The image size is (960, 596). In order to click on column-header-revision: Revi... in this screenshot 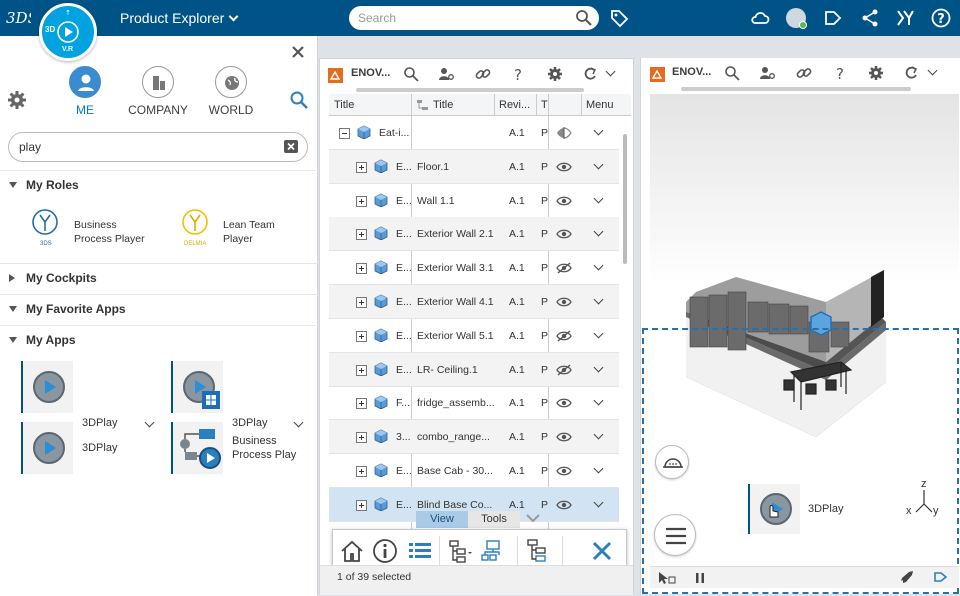, I will do `click(514, 105)`.